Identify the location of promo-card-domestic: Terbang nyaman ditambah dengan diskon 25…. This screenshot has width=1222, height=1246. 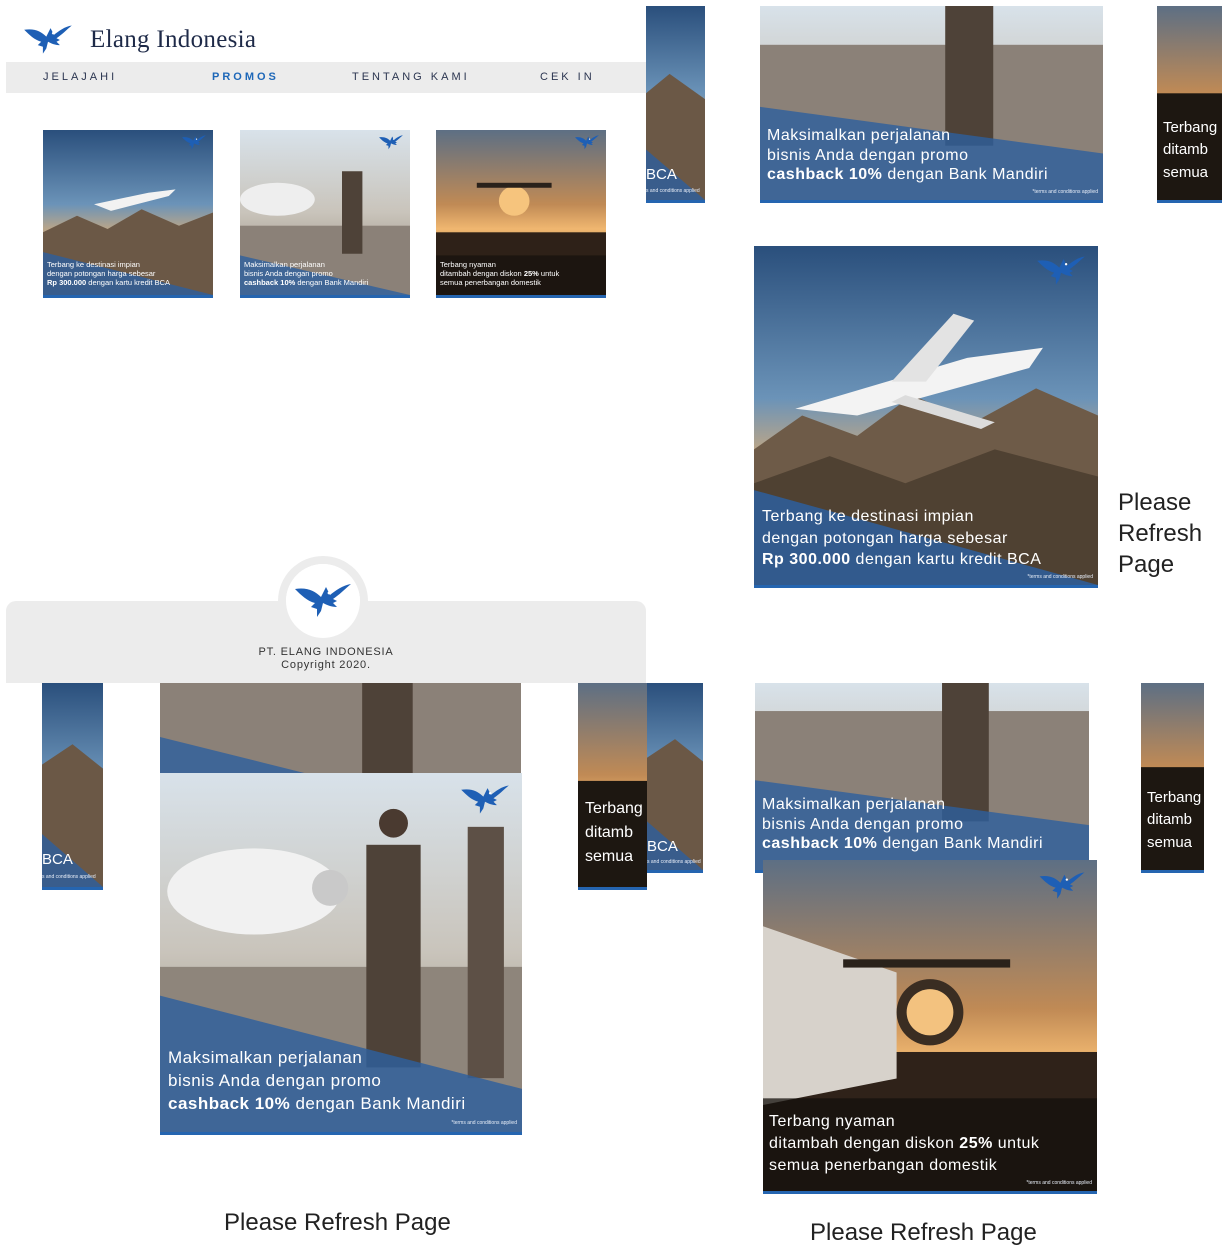
(521, 214).